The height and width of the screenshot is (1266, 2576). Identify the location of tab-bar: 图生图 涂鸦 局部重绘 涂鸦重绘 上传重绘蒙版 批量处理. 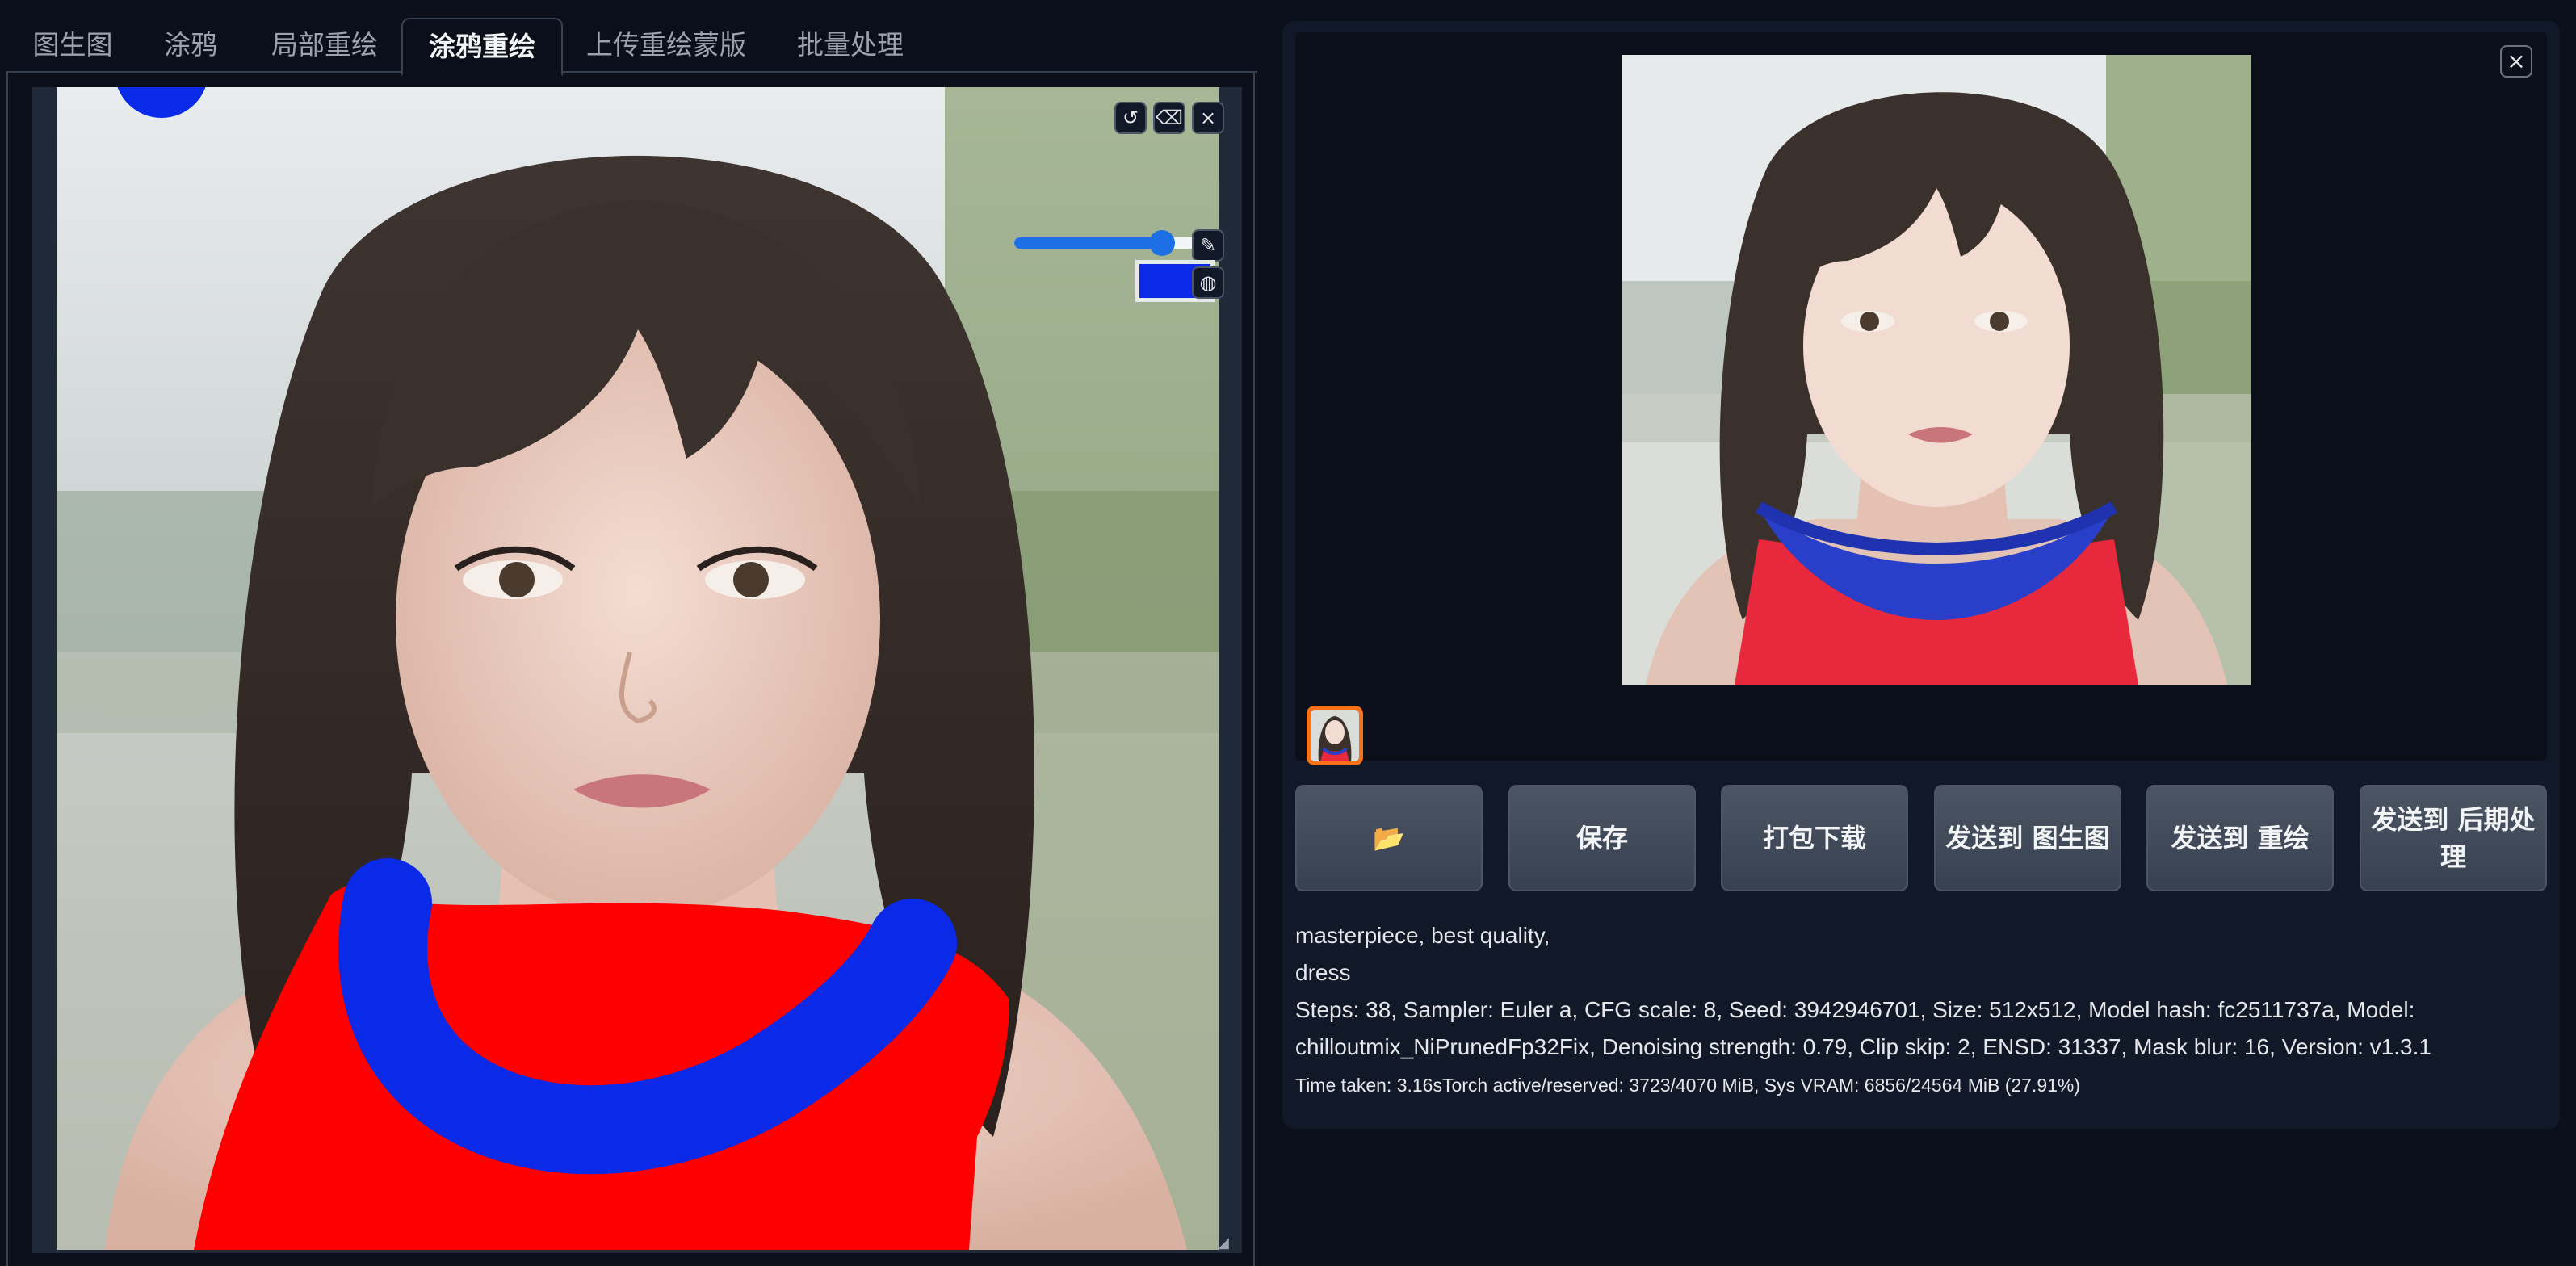
(630, 47).